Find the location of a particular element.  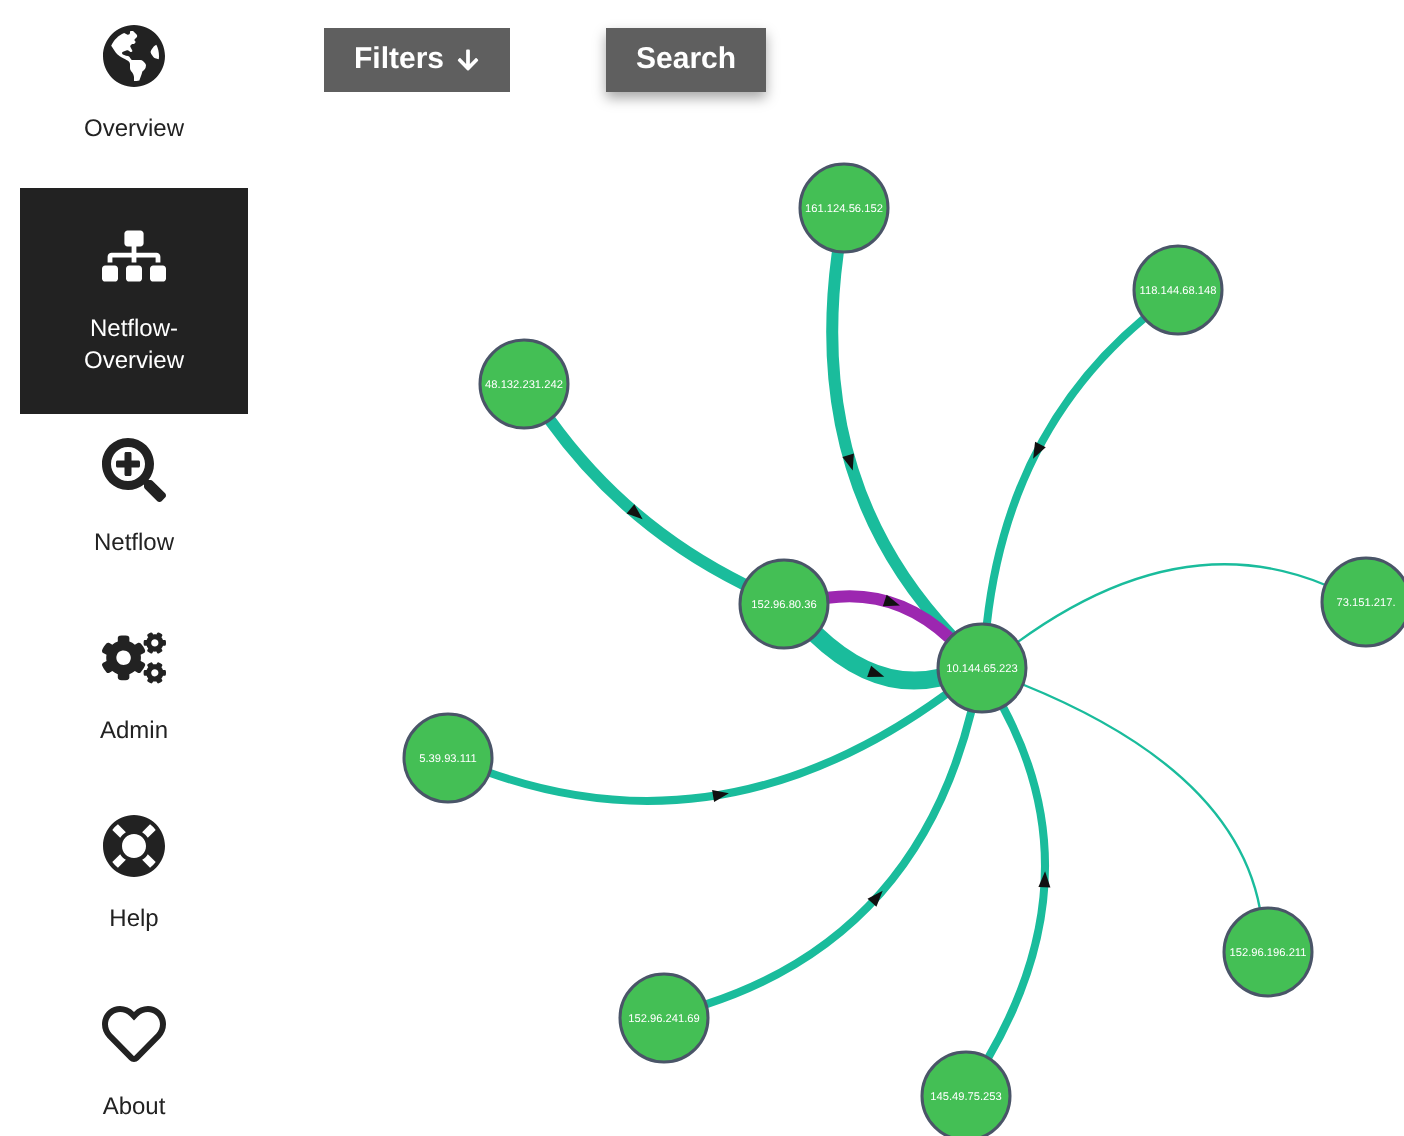

globe-icon is located at coordinates (134, 56).